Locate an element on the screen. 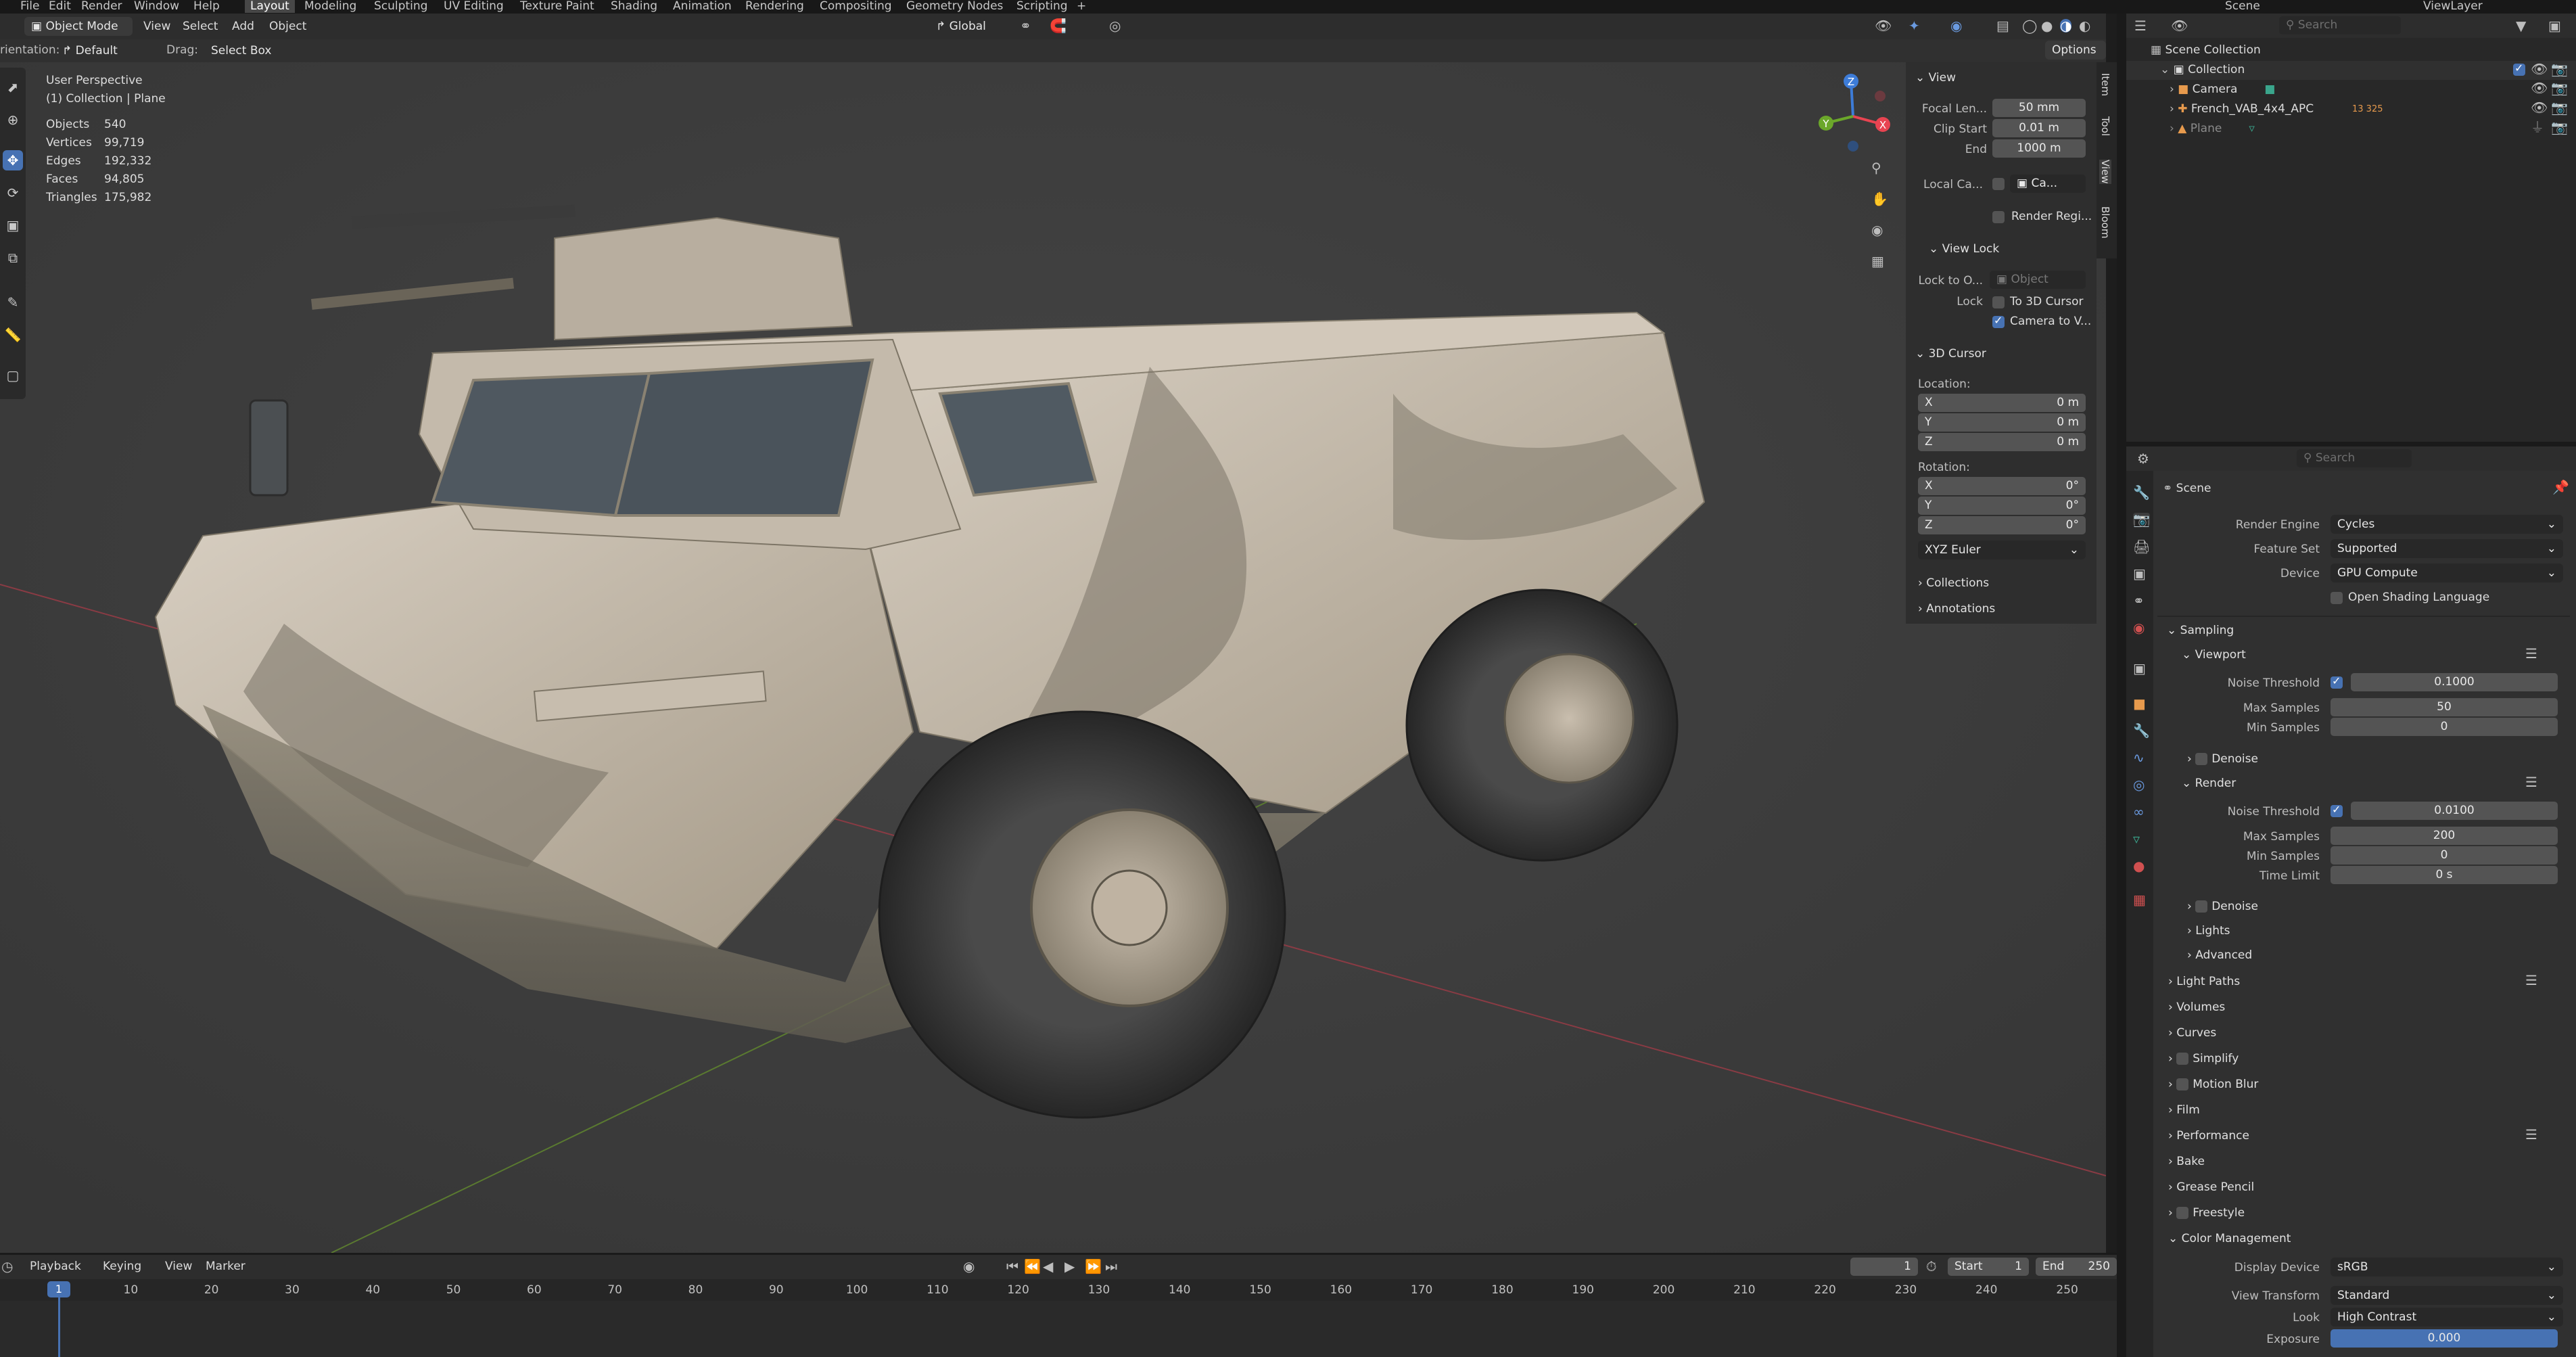 This screenshot has width=2576, height=1357. look-dropdown: High Contrast ⌄ is located at coordinates (2447, 1317).